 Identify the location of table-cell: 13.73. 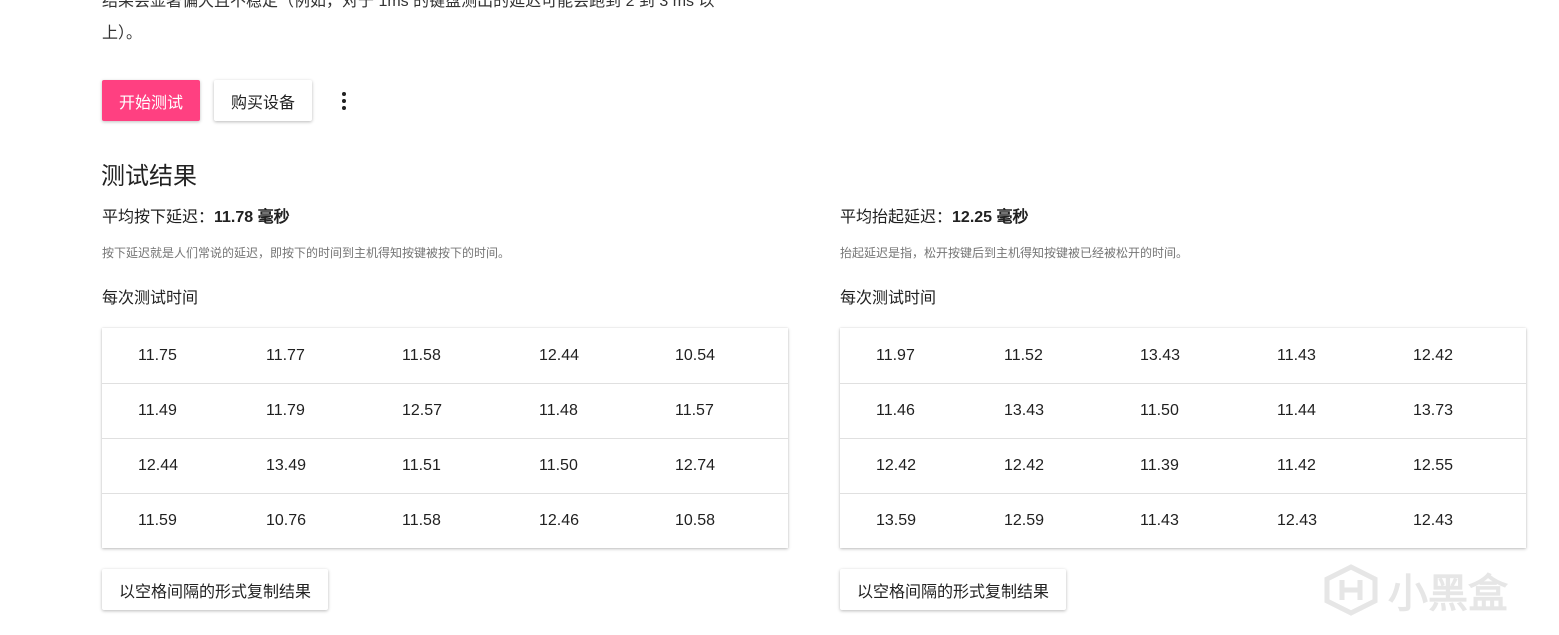
(1433, 410).